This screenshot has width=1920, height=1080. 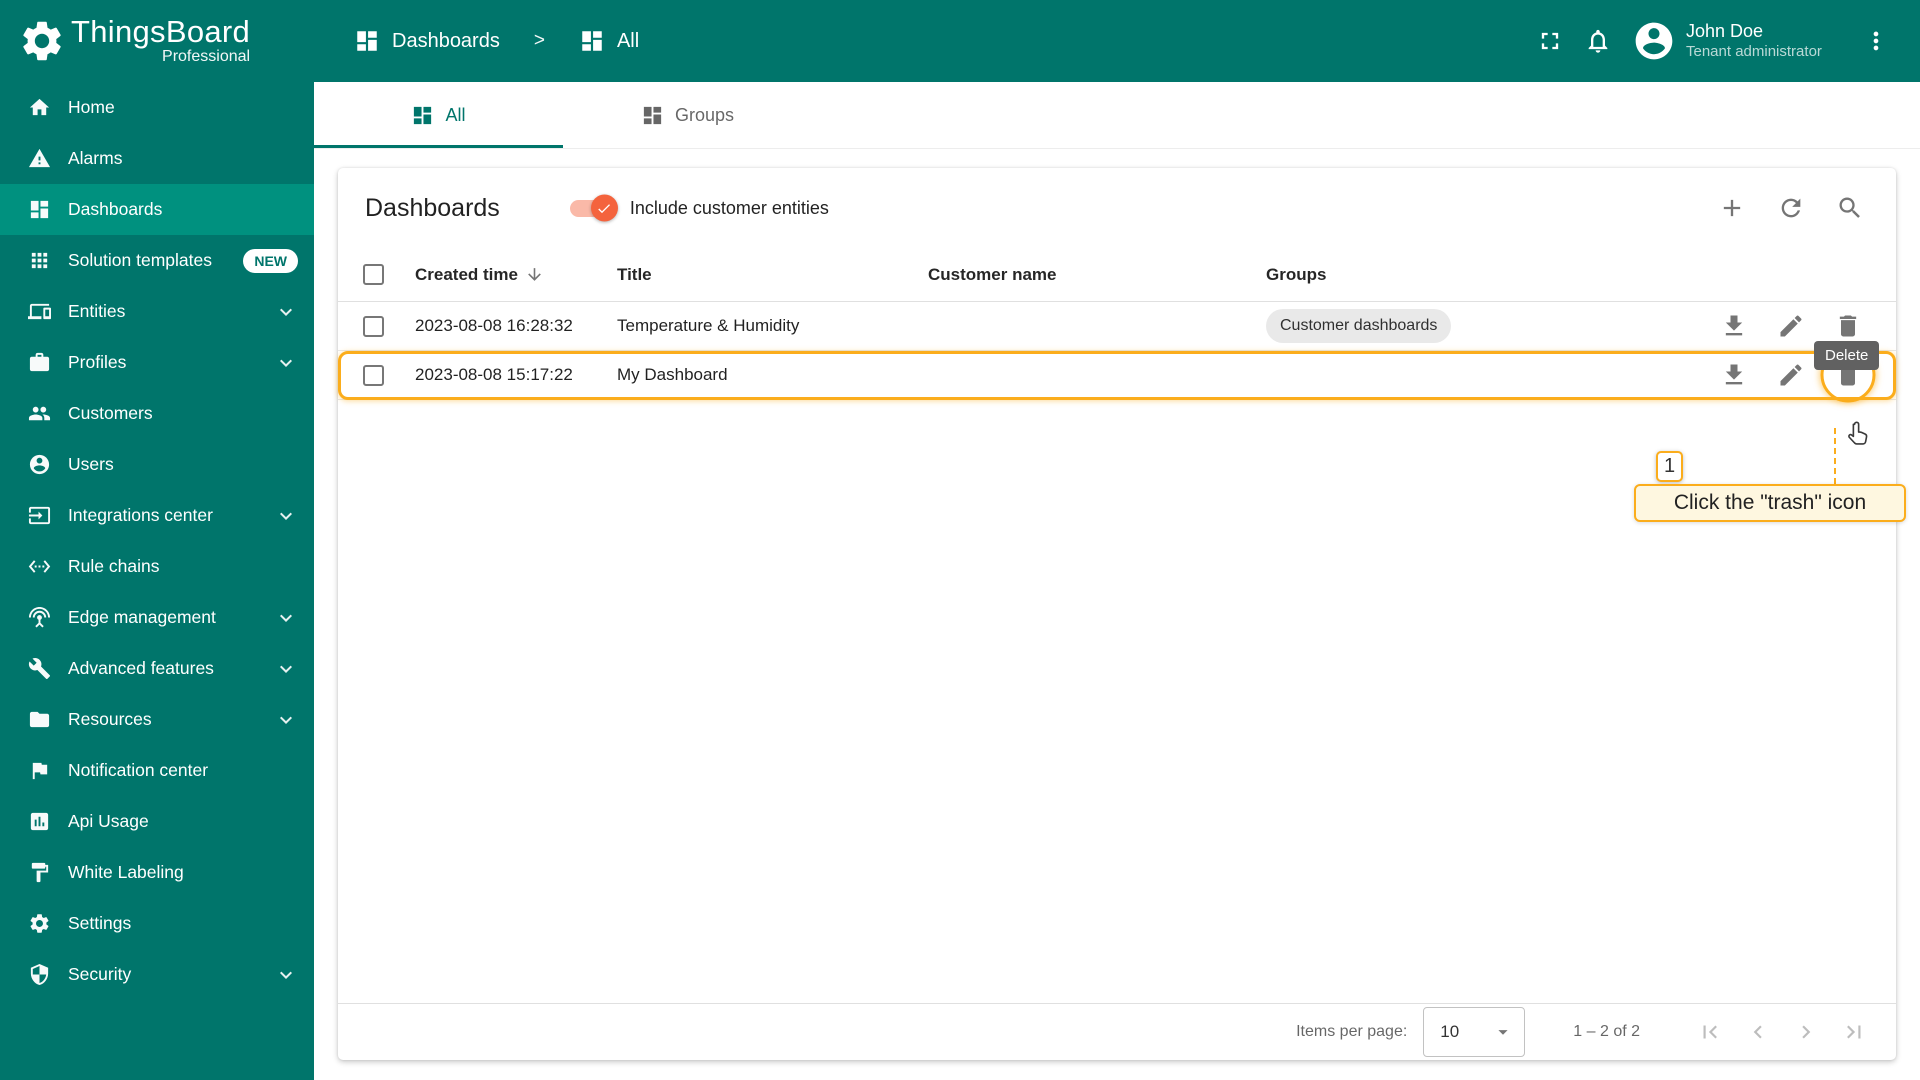 I want to click on sidebar-item-label: Rule chains, so click(x=114, y=566).